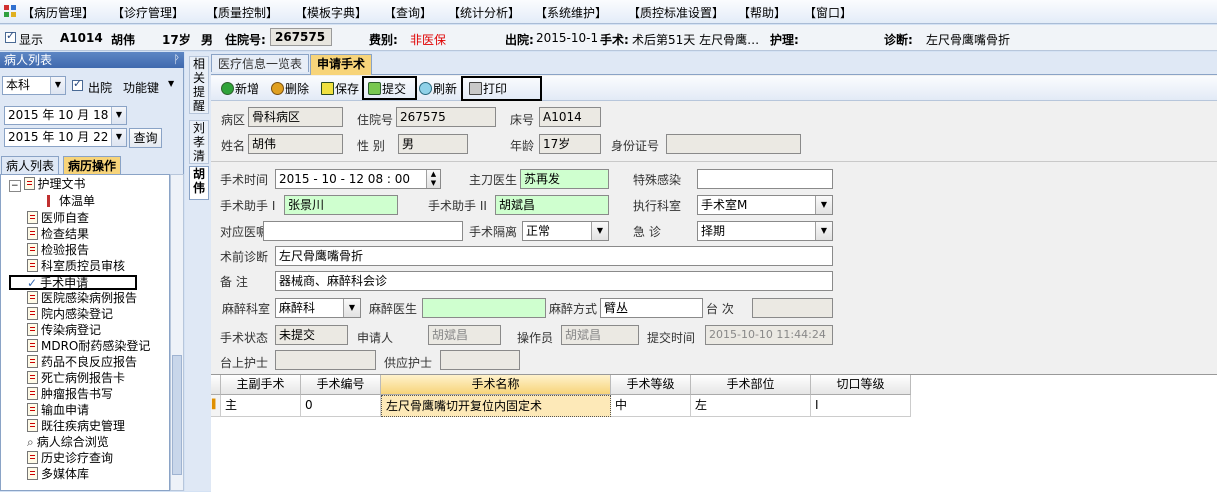  Describe the element at coordinates (433, 179) in the screenshot. I see `spinner-icon: ▲ ▼` at that location.